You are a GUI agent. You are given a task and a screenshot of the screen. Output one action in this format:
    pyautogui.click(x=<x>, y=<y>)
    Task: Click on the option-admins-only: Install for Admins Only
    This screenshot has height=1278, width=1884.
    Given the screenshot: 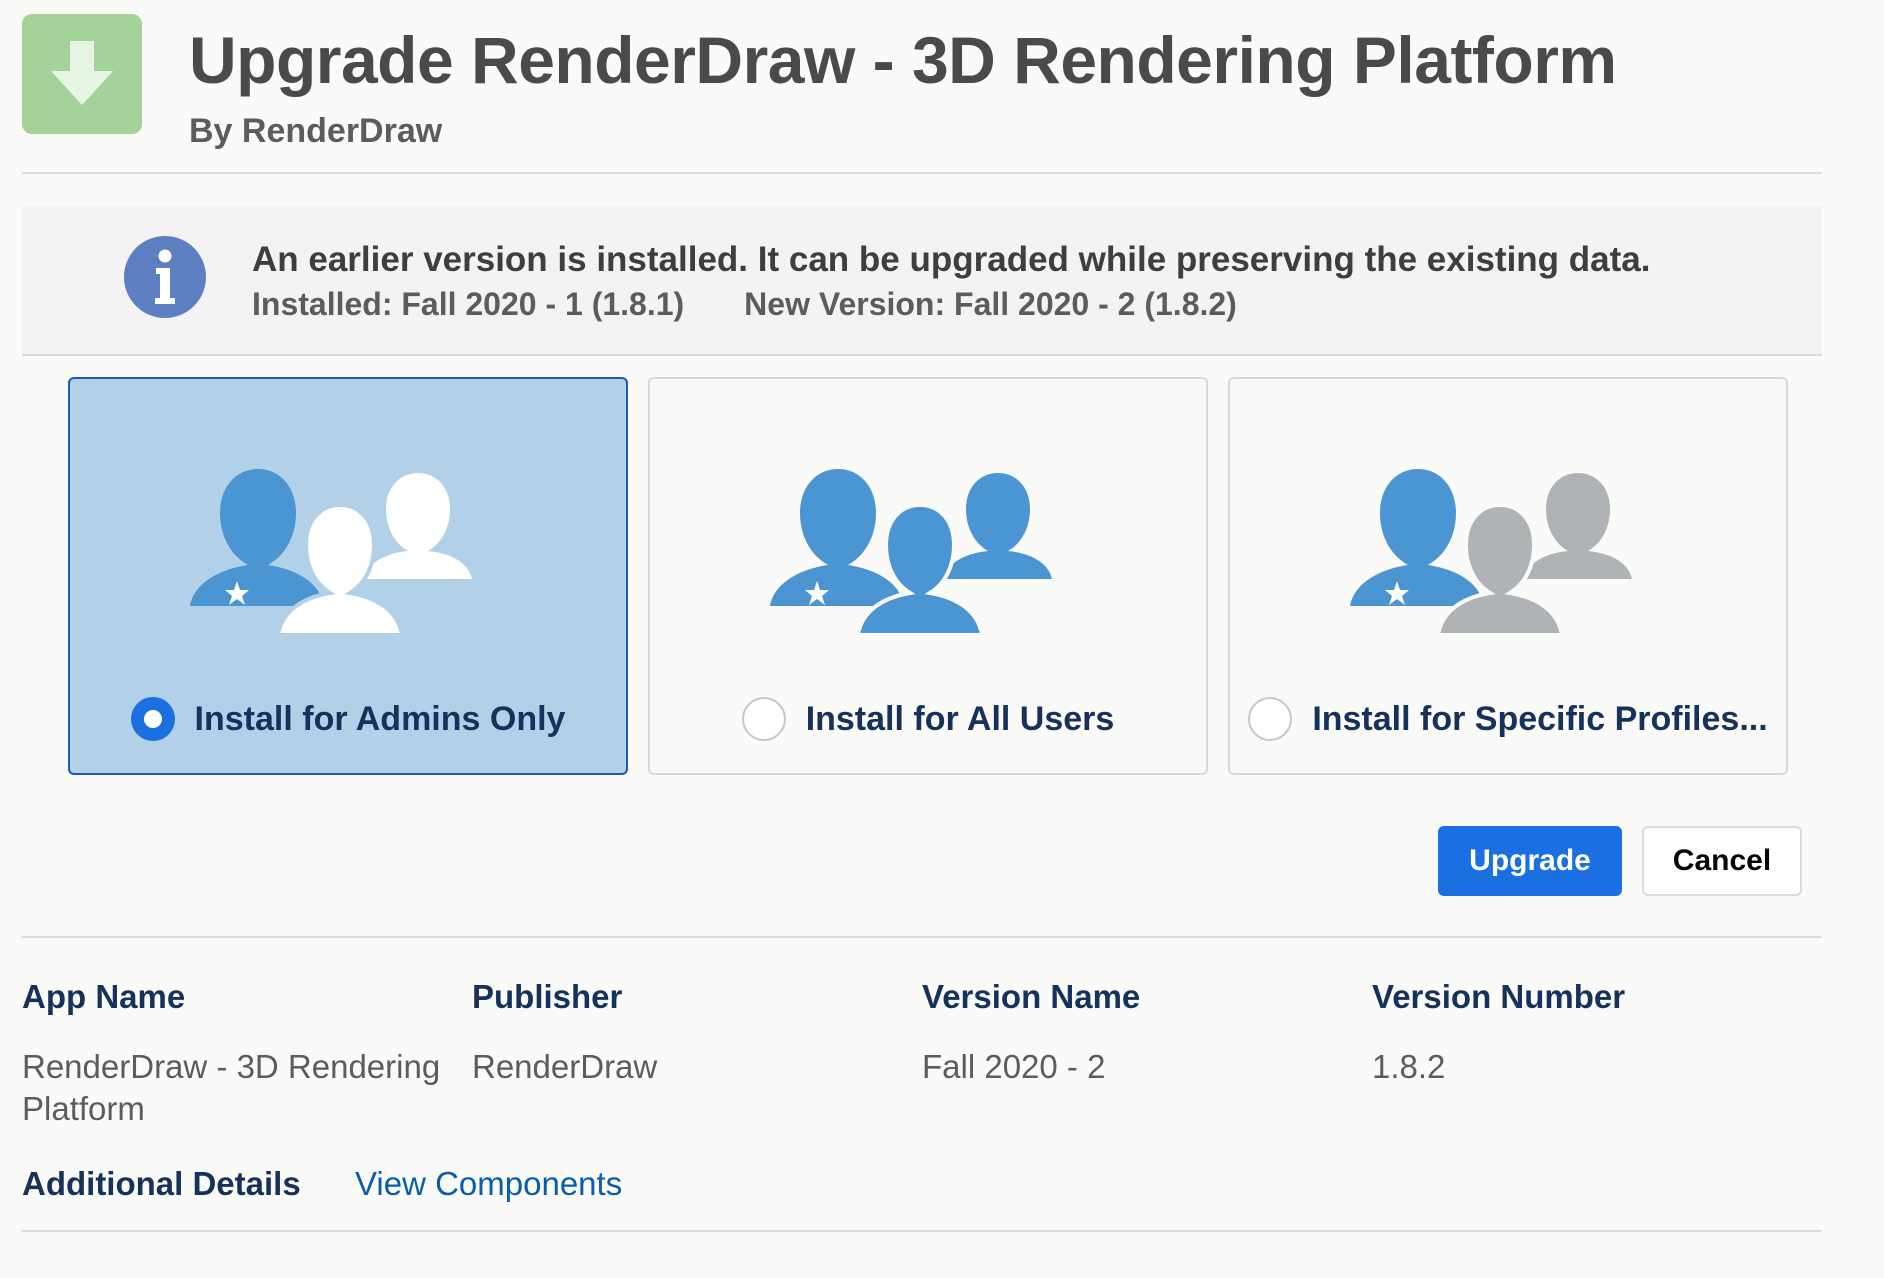 What is the action you would take?
    pyautogui.click(x=348, y=576)
    